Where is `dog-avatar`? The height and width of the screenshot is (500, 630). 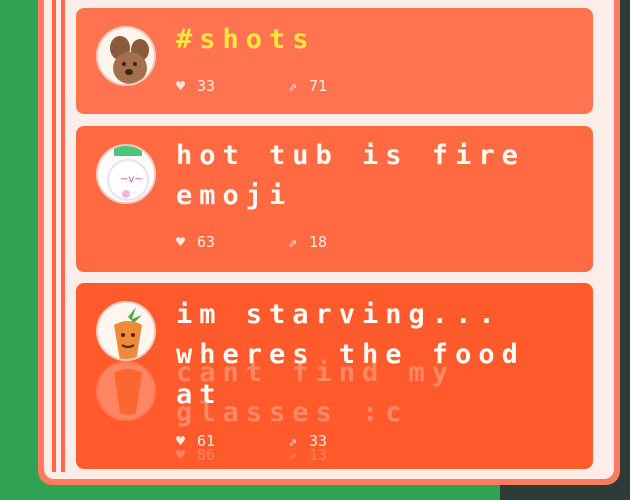 dog-avatar is located at coordinates (126, 56).